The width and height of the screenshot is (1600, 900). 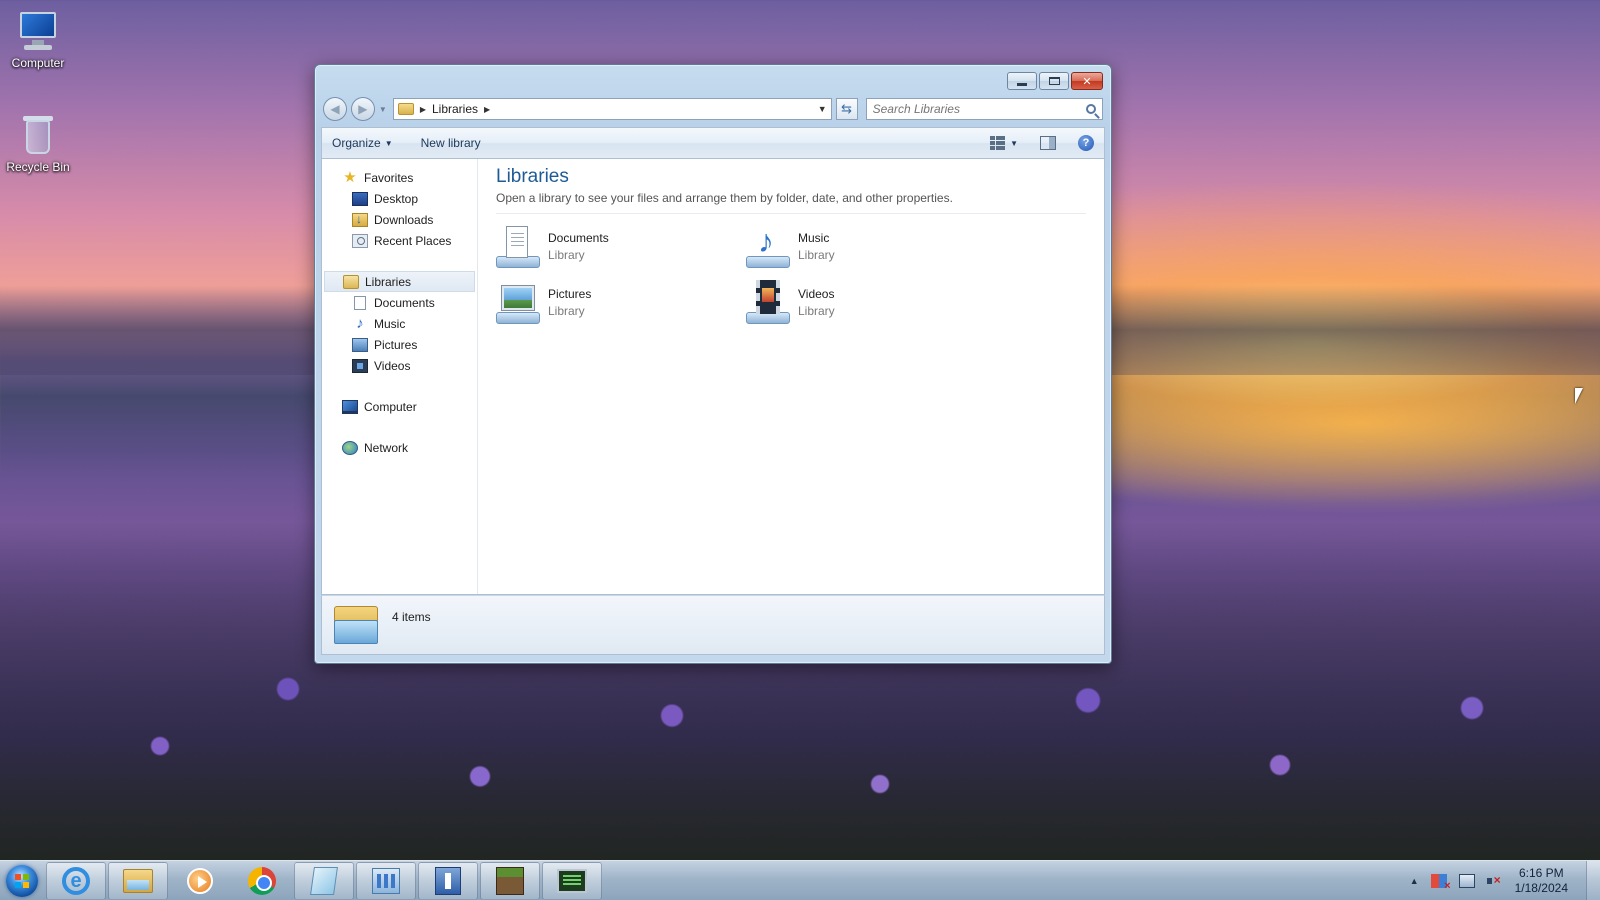 I want to click on minimize-button, so click(x=1022, y=81).